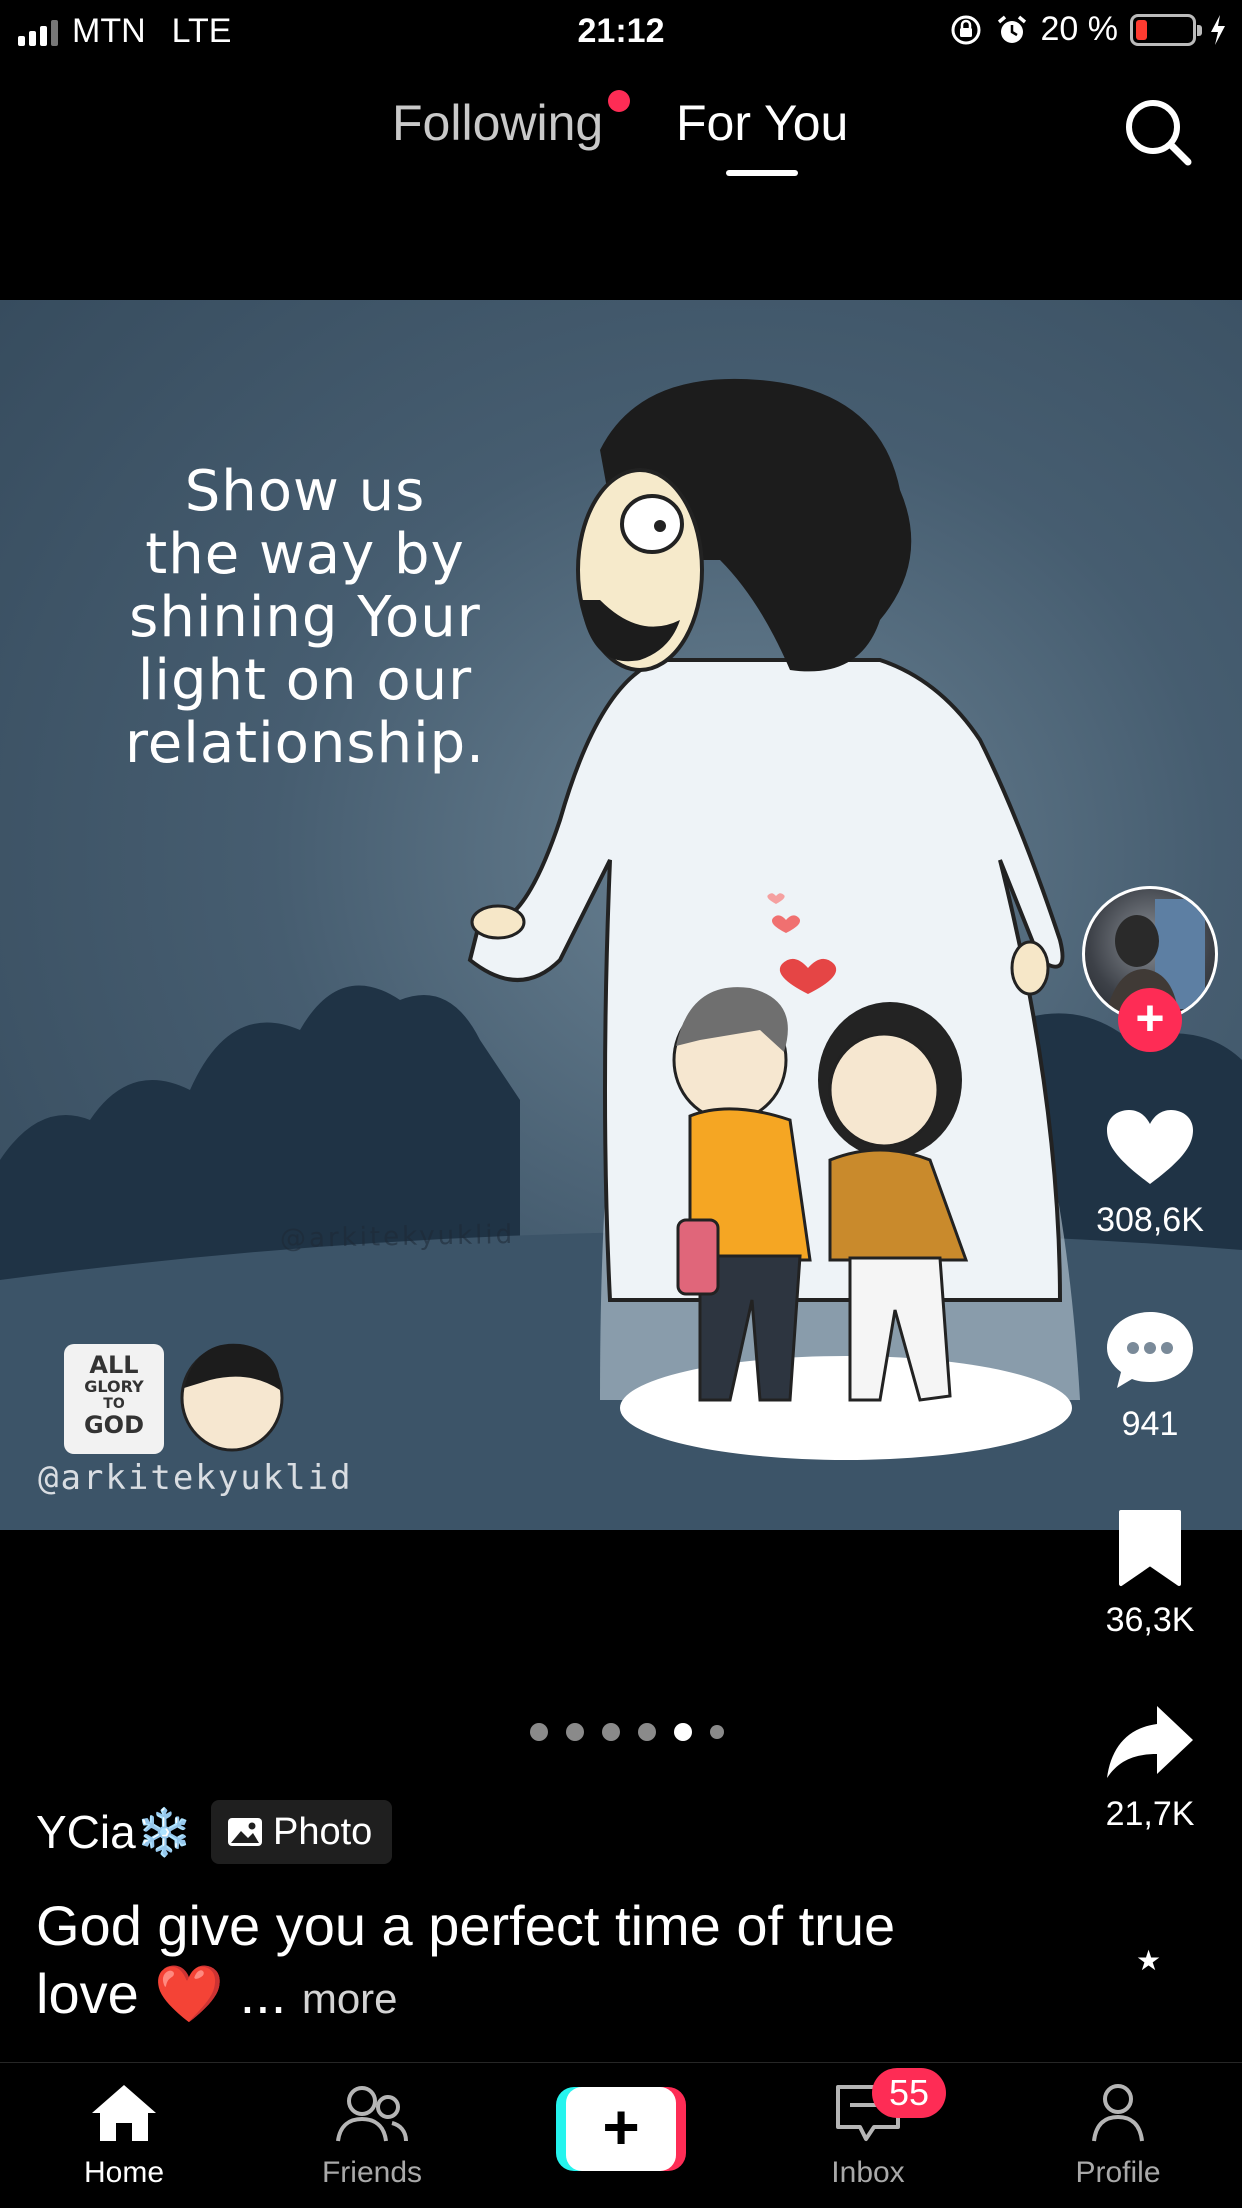 This screenshot has height=2208, width=1242. I want to click on tab-home-label: Home, so click(124, 2172).